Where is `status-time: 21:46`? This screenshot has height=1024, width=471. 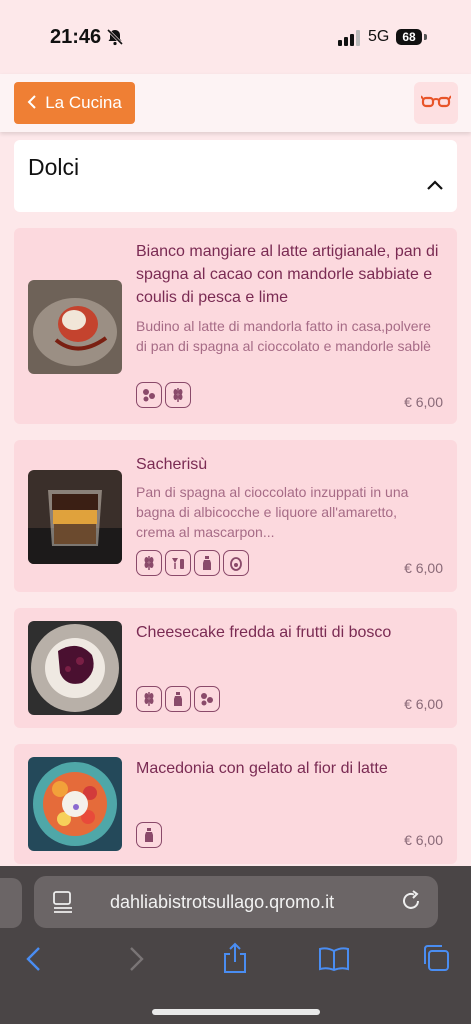
status-time: 21:46 is located at coordinates (76, 37).